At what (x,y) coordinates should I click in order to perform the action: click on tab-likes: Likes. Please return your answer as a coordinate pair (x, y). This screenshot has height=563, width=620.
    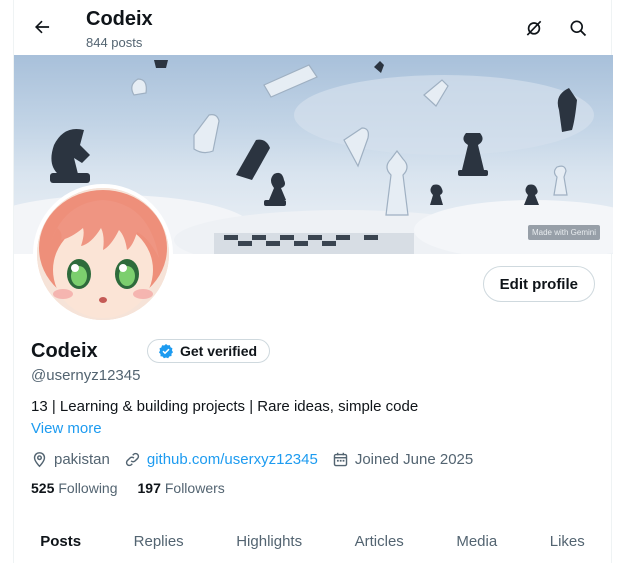
    Looking at the image, I should click on (567, 541).